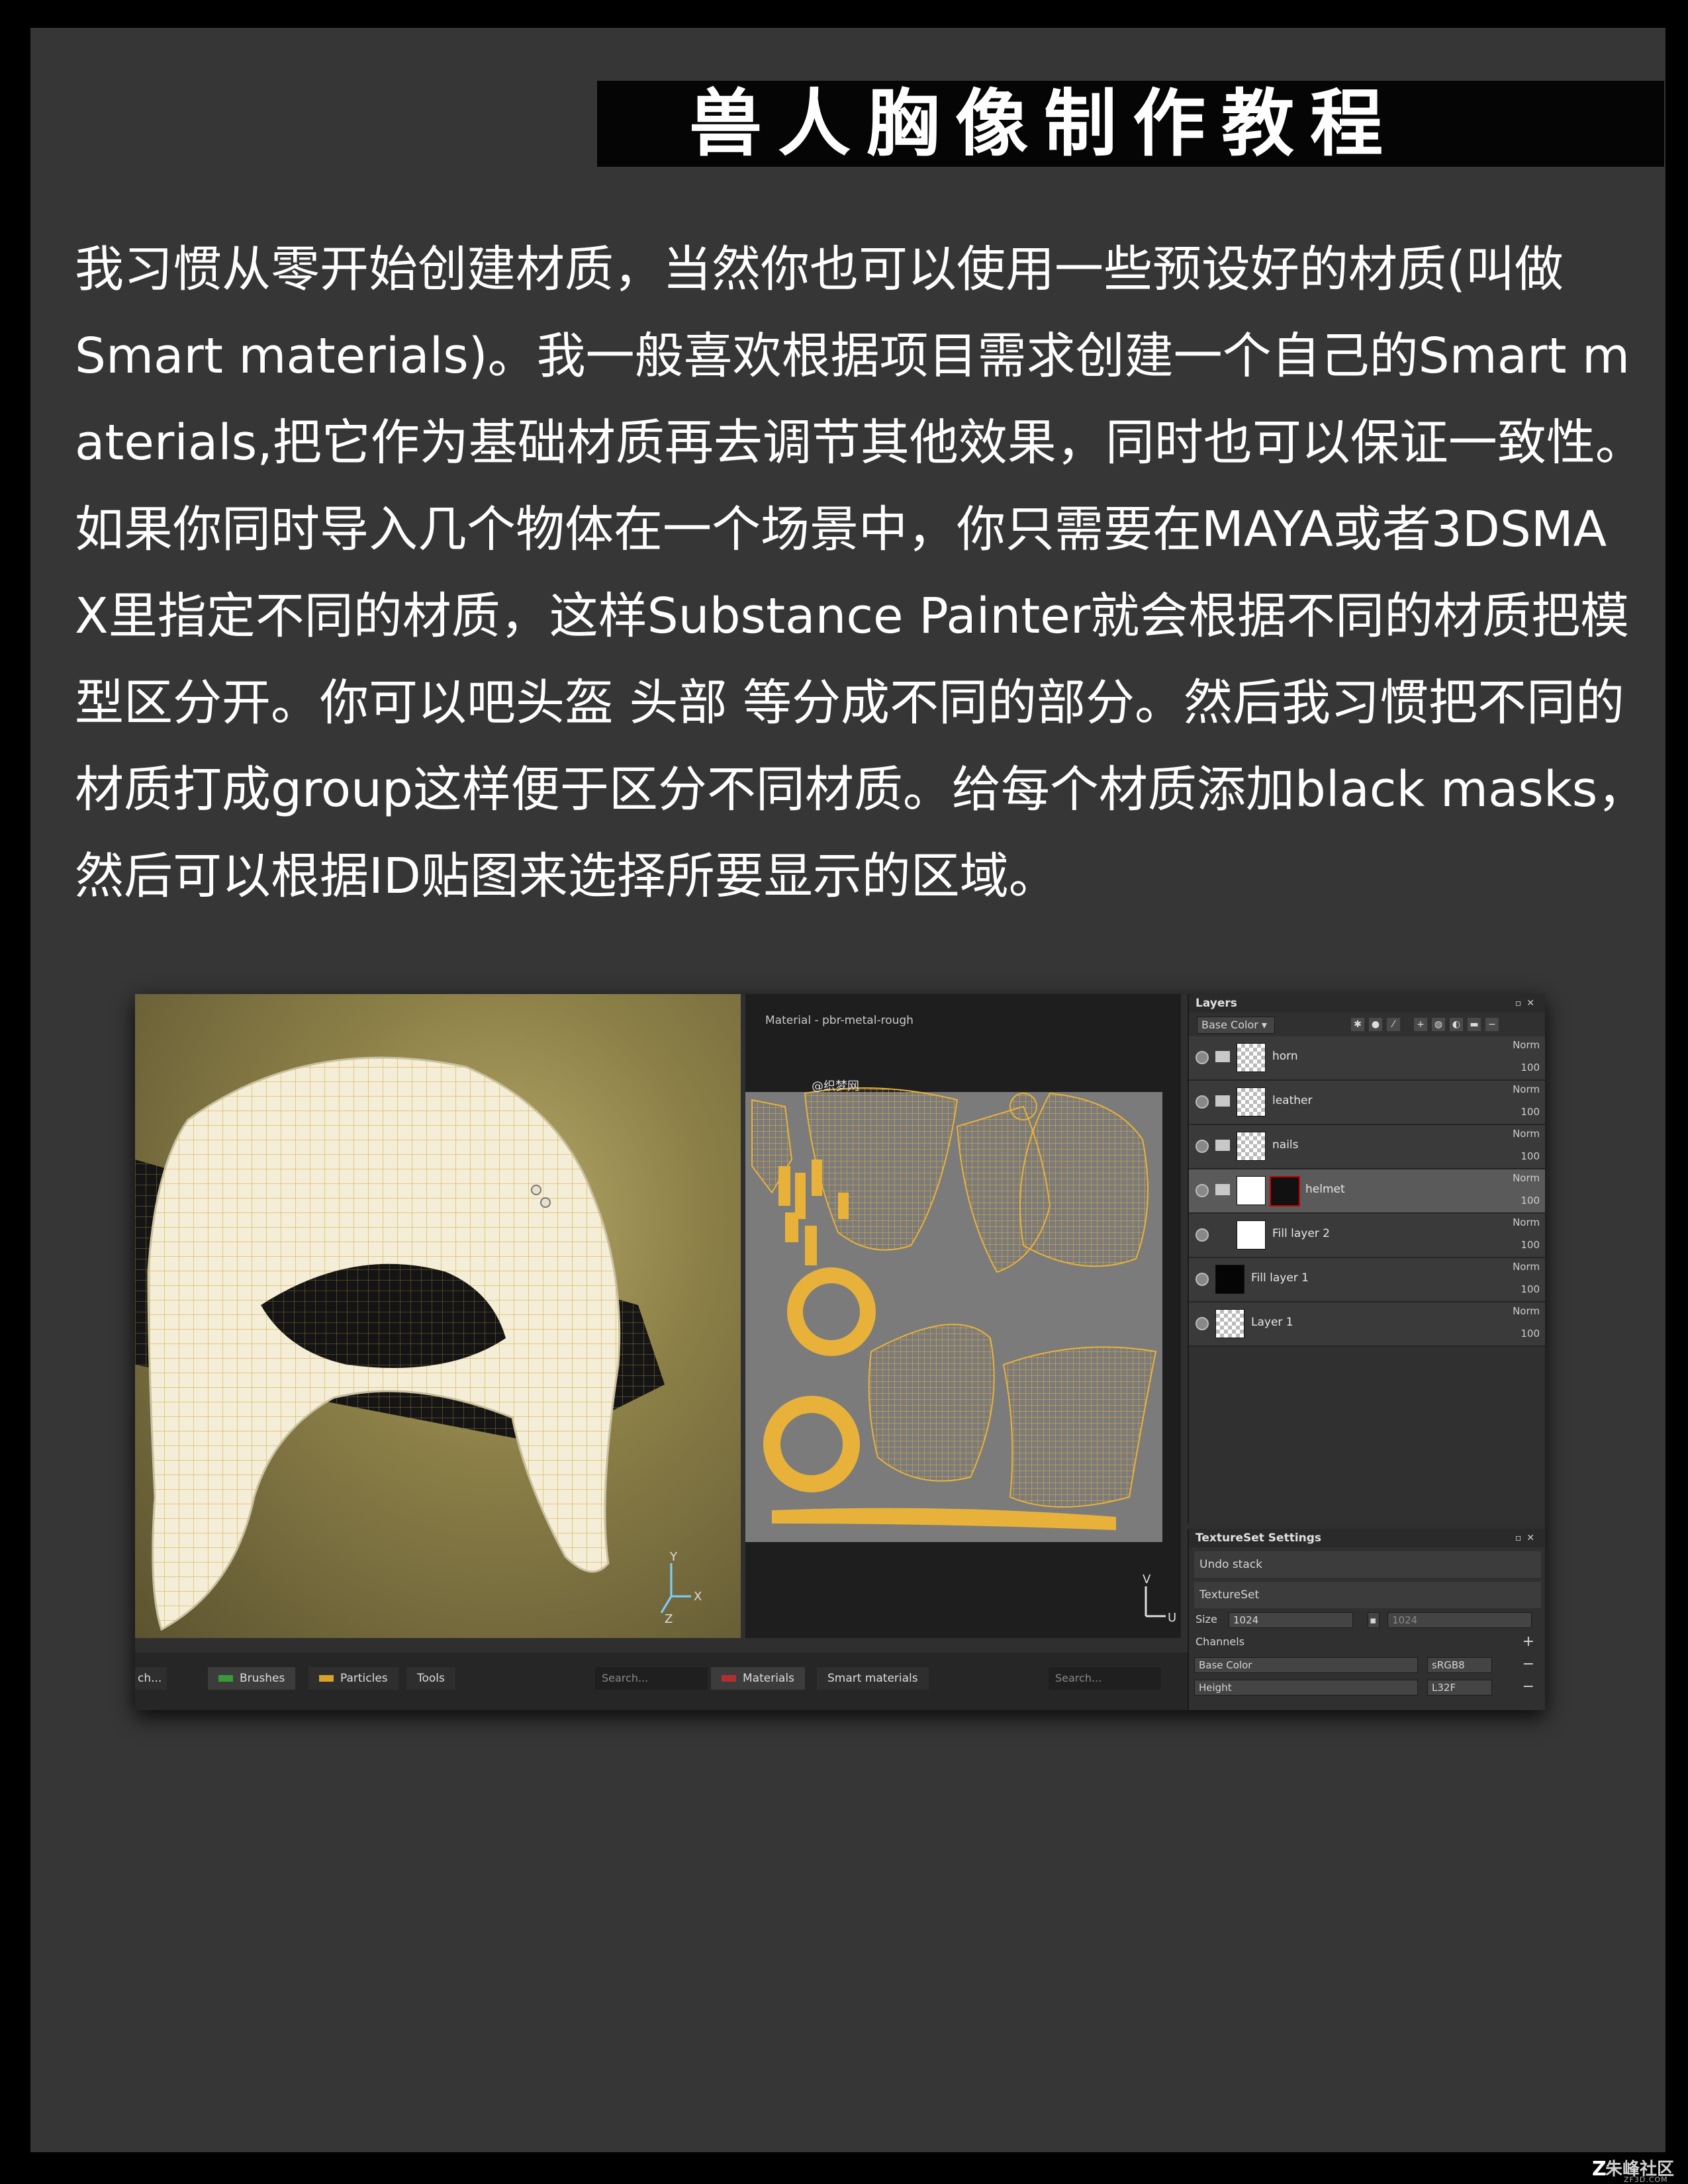 The height and width of the screenshot is (2184, 1688). What do you see at coordinates (1285, 1145) in the screenshot?
I see `layer-name: nails` at bounding box center [1285, 1145].